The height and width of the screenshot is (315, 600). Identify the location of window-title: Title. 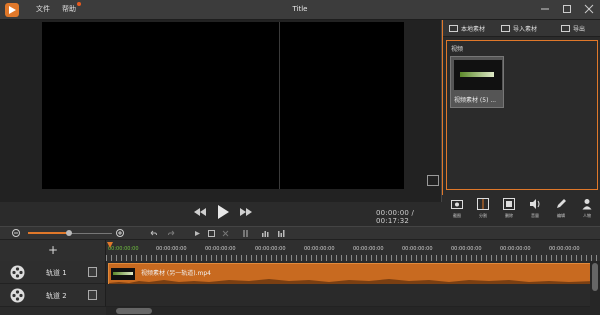
(300, 9).